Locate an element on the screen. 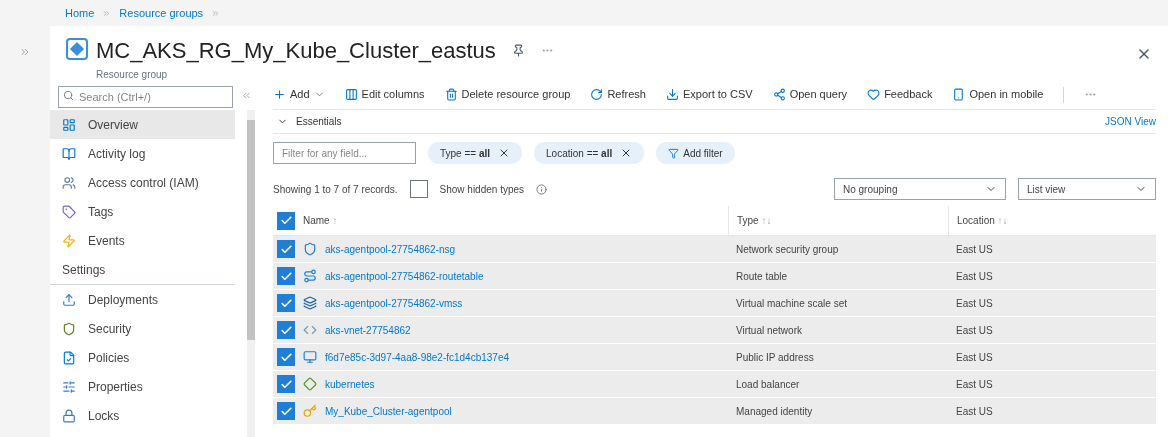  resource-link: My_Kube_Cluster-agentpool is located at coordinates (388, 411).